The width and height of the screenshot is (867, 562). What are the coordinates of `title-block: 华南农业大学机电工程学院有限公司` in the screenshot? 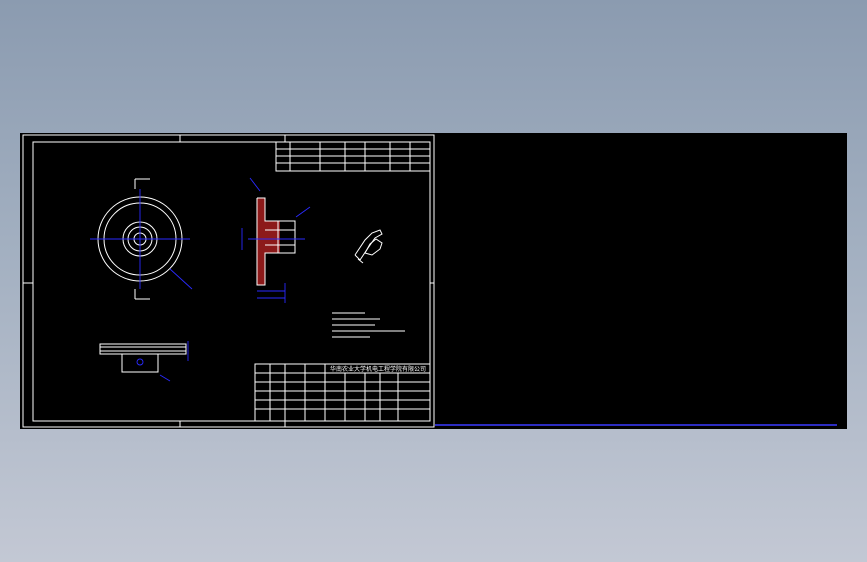 It's located at (342, 392).